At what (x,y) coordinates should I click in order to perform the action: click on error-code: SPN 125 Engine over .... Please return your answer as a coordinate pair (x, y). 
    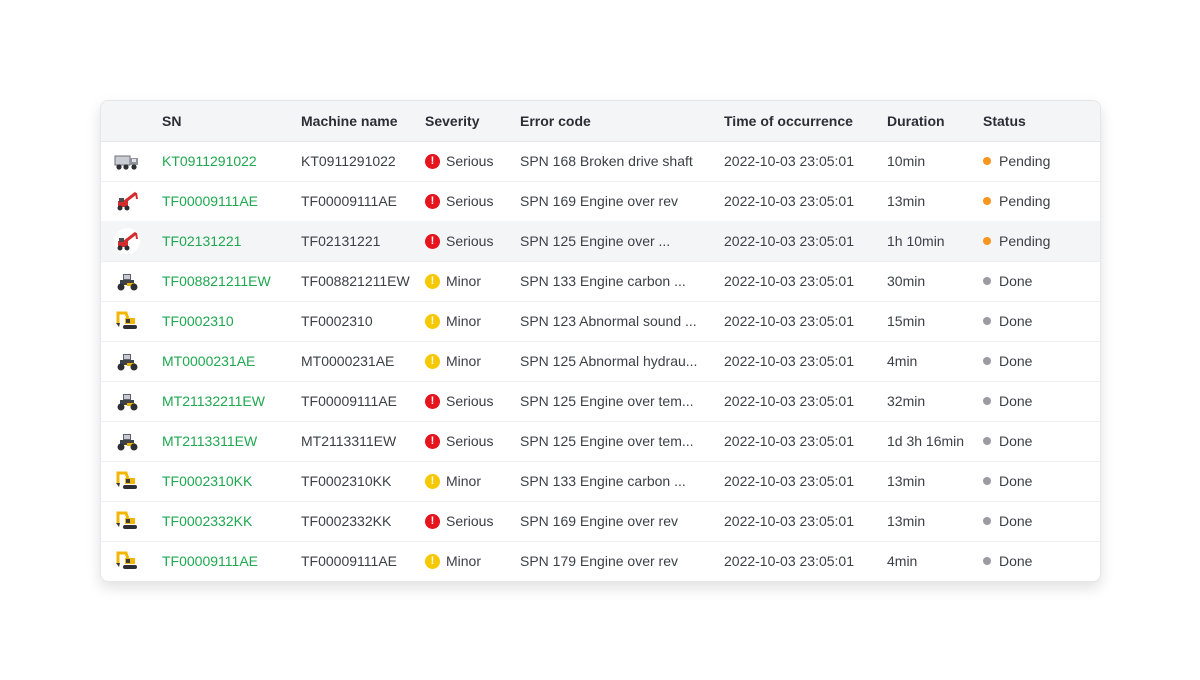
    Looking at the image, I should click on (595, 241).